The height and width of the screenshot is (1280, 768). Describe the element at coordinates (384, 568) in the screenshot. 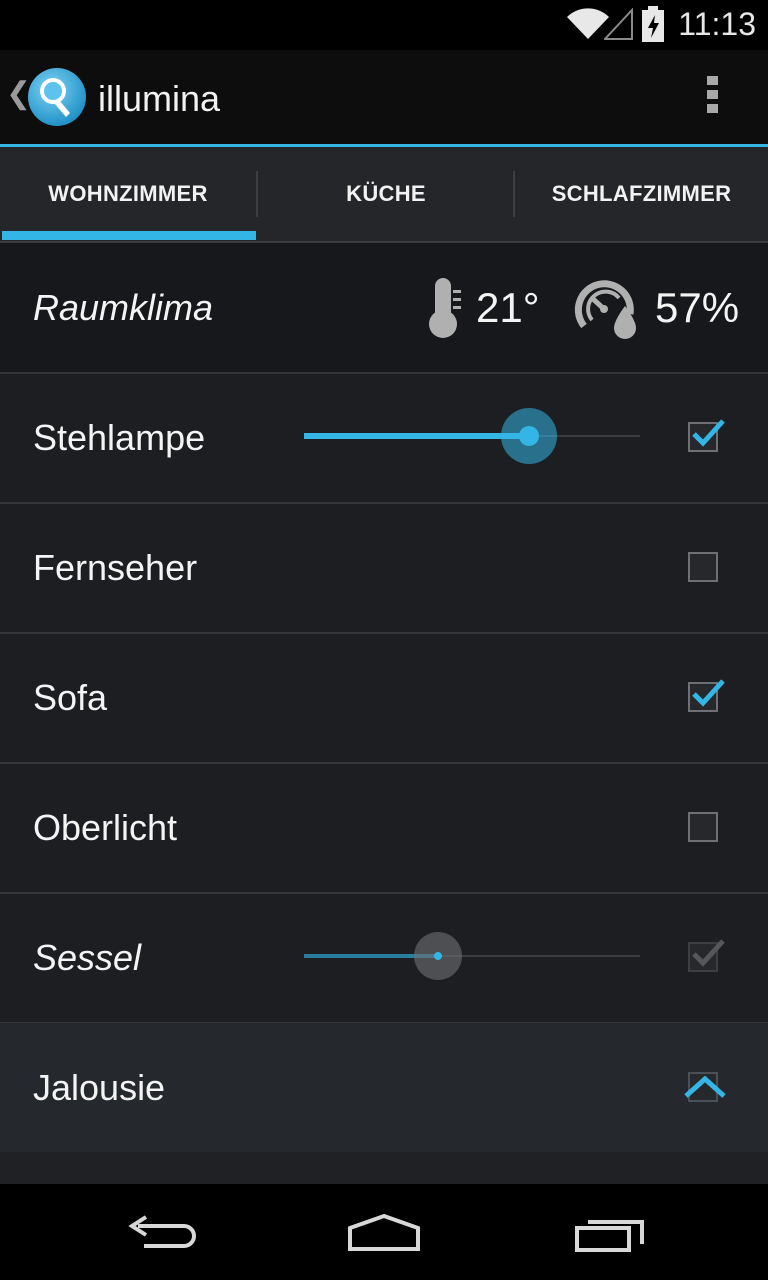

I see `device-row-fernseher: Fernseher` at that location.